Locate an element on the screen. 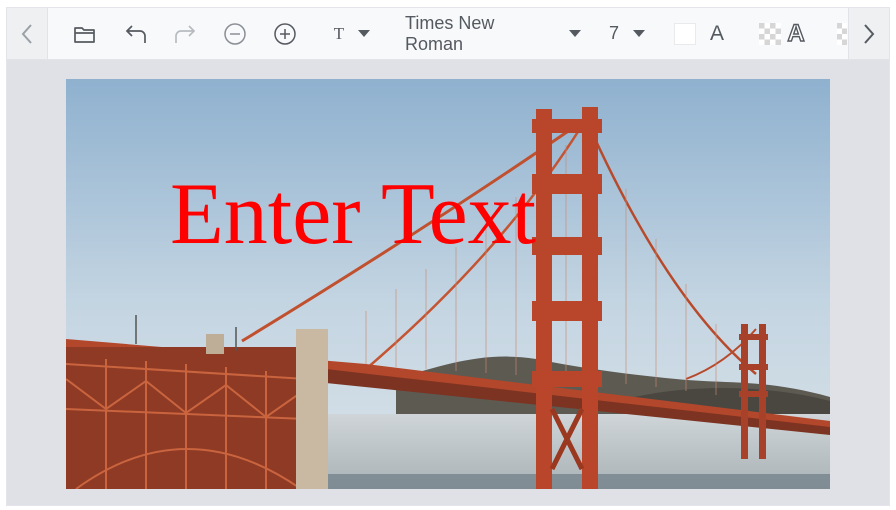 The image size is (896, 510). toolbar-scroll-left-button is located at coordinates (27, 33).